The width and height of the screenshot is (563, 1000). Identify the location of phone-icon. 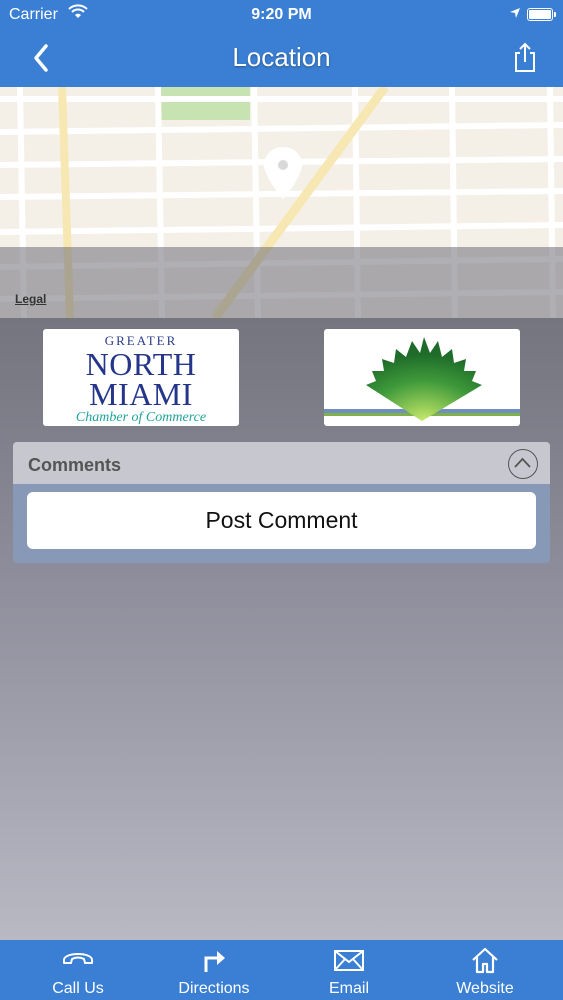
(78, 960).